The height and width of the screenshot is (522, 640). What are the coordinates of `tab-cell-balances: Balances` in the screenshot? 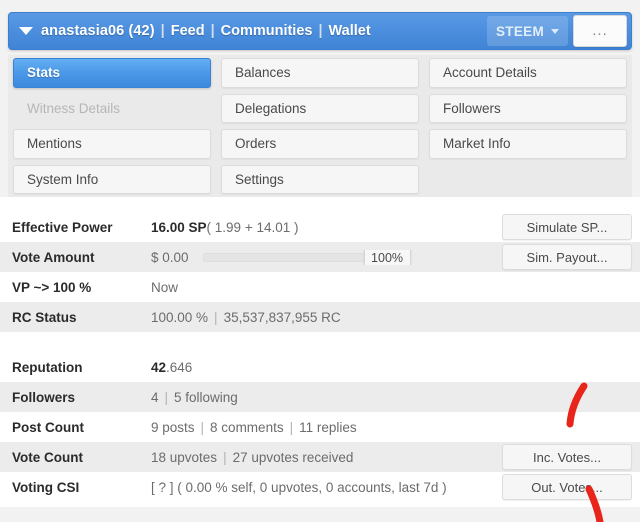 It's located at (320, 73).